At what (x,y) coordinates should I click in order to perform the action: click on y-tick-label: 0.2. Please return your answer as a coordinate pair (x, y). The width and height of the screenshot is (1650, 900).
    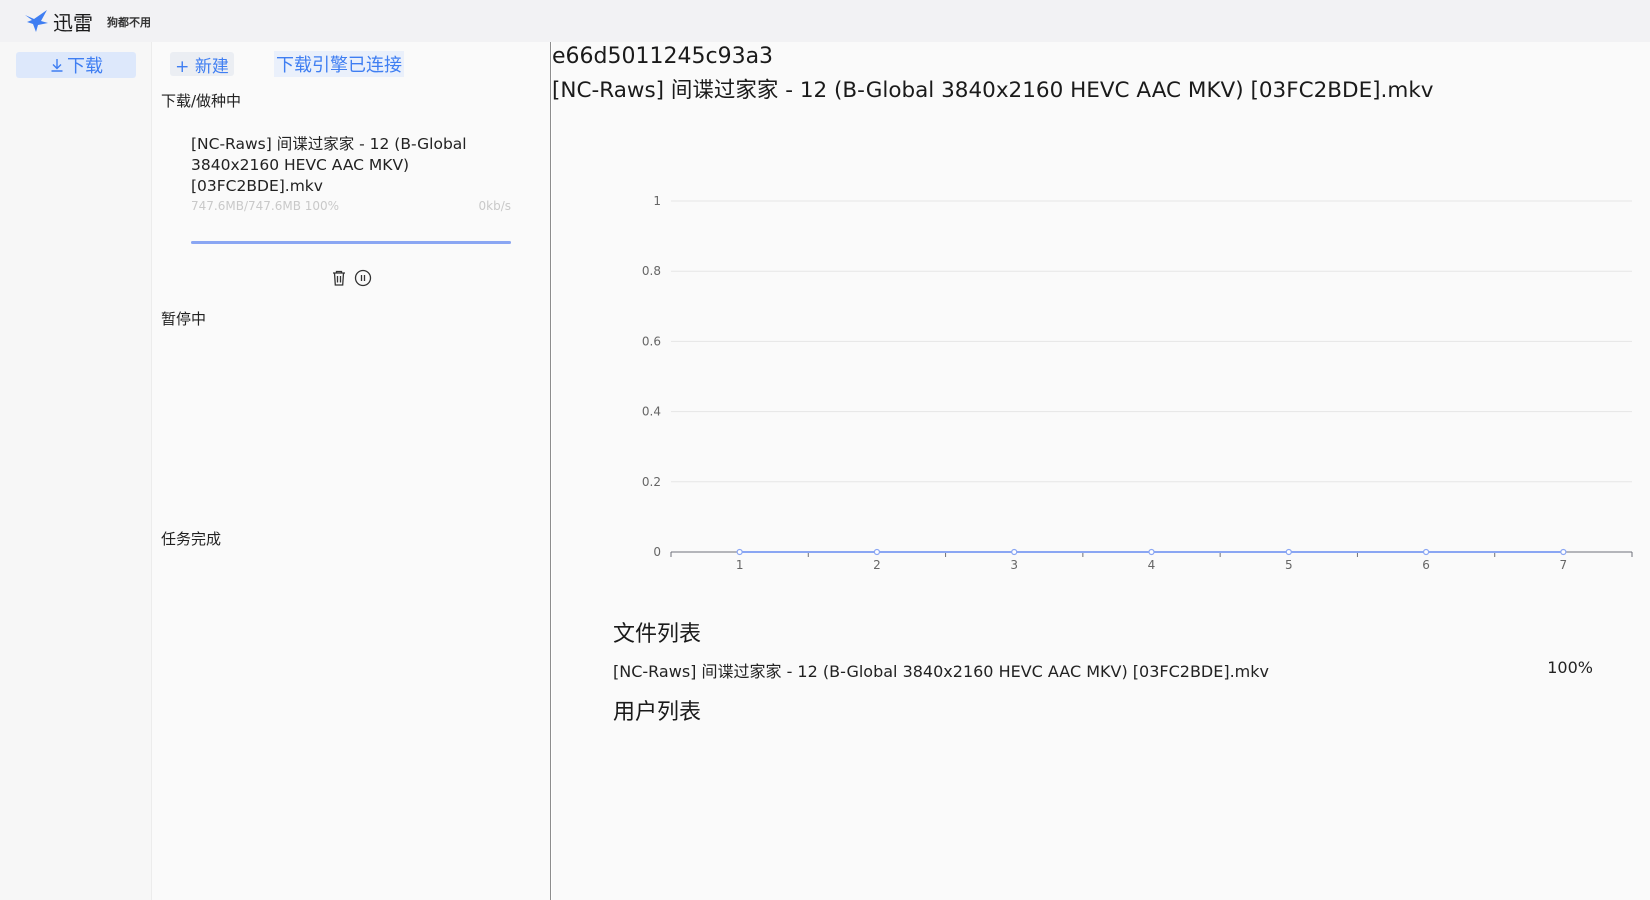
    Looking at the image, I should click on (651, 482).